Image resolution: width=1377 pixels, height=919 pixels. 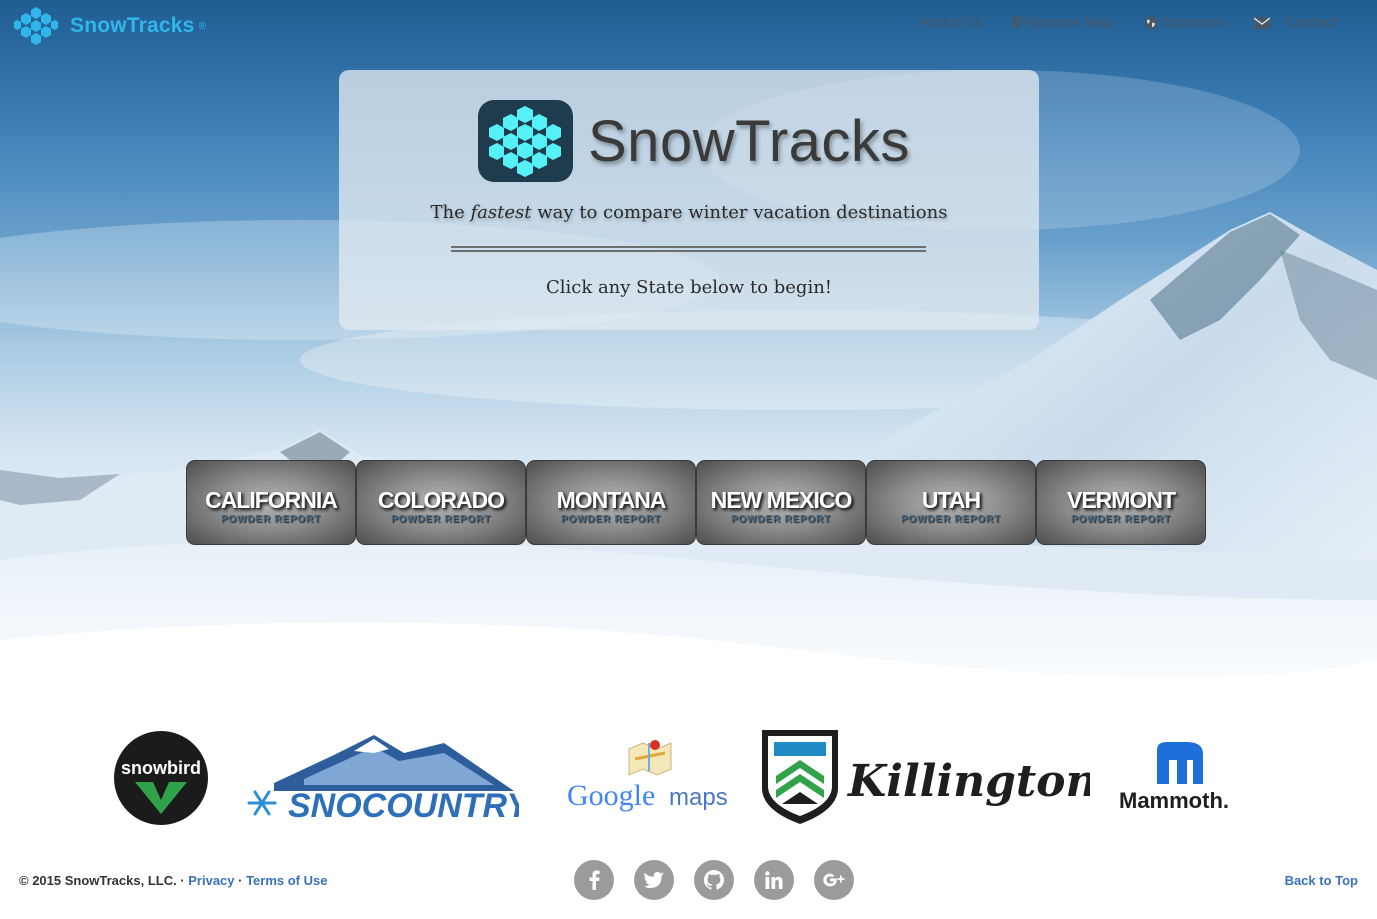 I want to click on registered-mark: ®, so click(x=202, y=26).